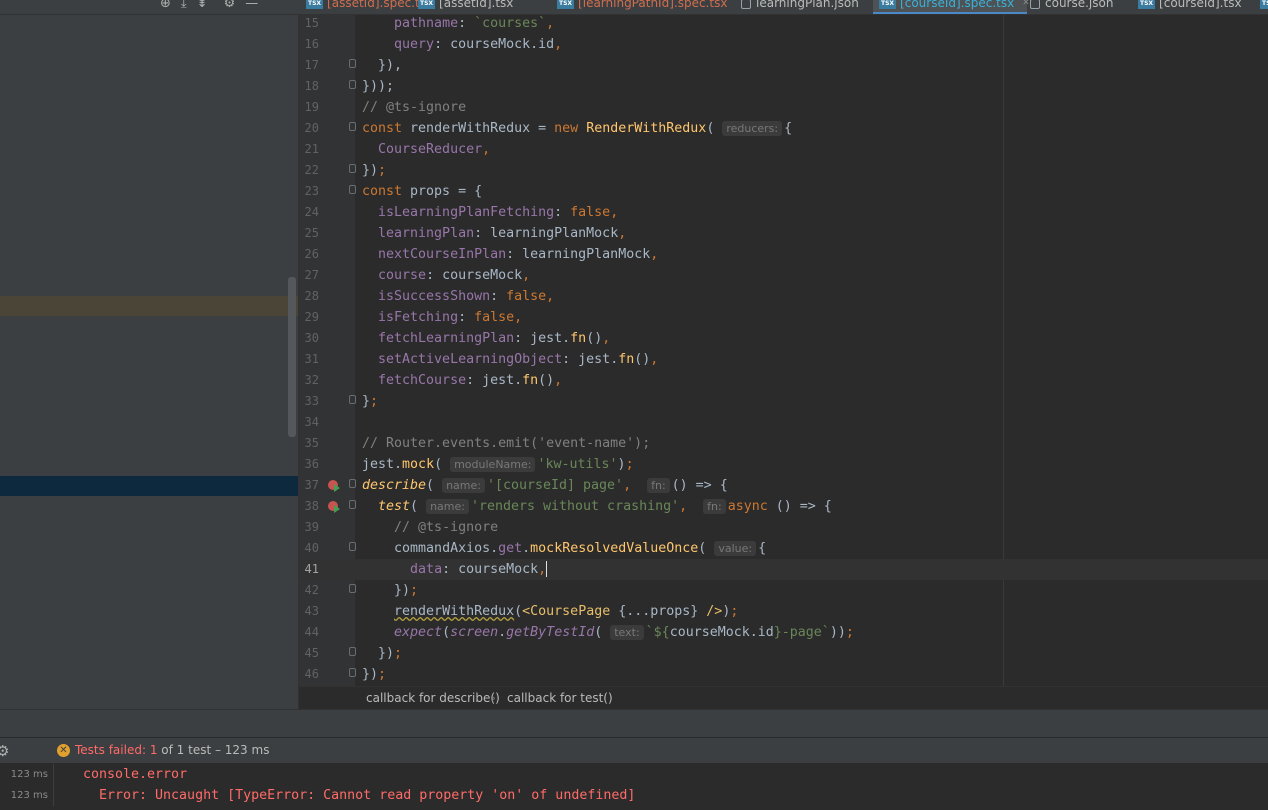  I want to click on expand-all-icon: ⇟, so click(202, 6).